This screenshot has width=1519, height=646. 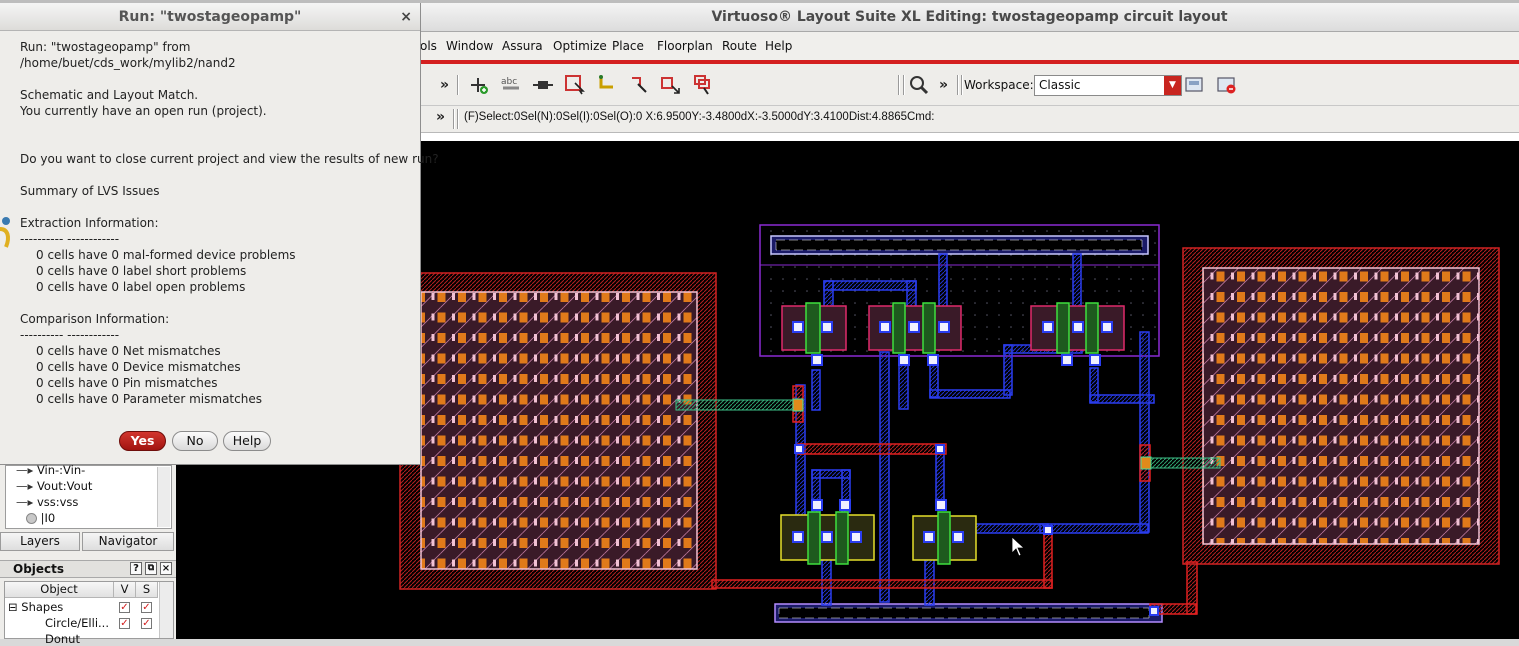 I want to click on circle-selectable-checkbox: ✓, so click(x=146, y=623).